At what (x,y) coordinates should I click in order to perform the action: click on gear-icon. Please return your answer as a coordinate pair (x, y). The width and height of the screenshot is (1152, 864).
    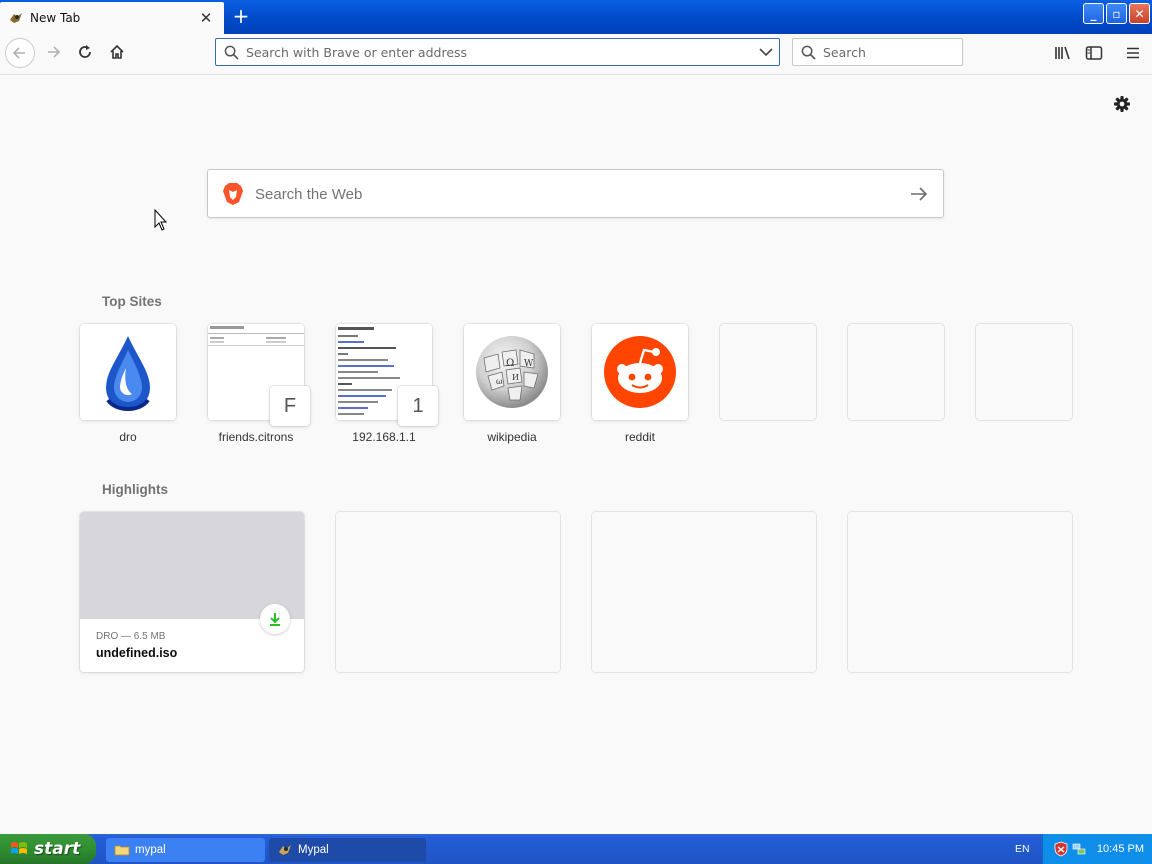
    Looking at the image, I should click on (1122, 104).